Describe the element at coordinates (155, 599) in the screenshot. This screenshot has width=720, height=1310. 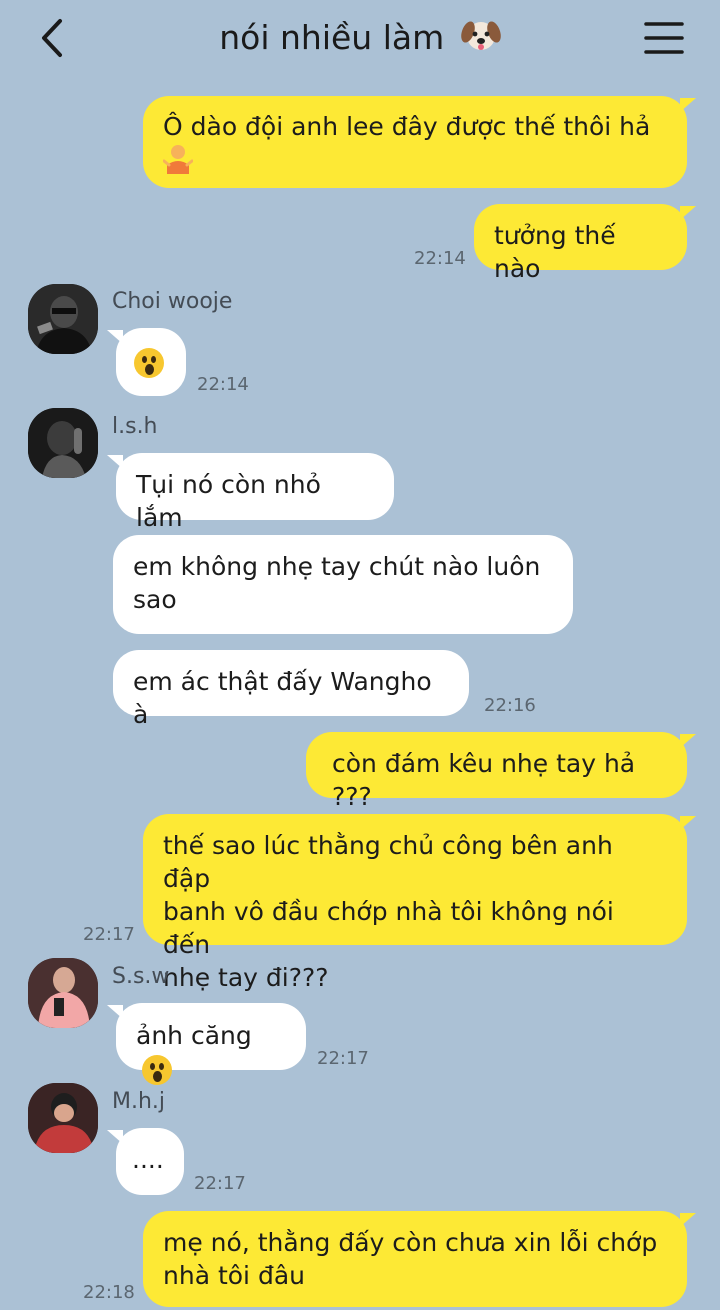
I see `message-text-line: sao` at that location.